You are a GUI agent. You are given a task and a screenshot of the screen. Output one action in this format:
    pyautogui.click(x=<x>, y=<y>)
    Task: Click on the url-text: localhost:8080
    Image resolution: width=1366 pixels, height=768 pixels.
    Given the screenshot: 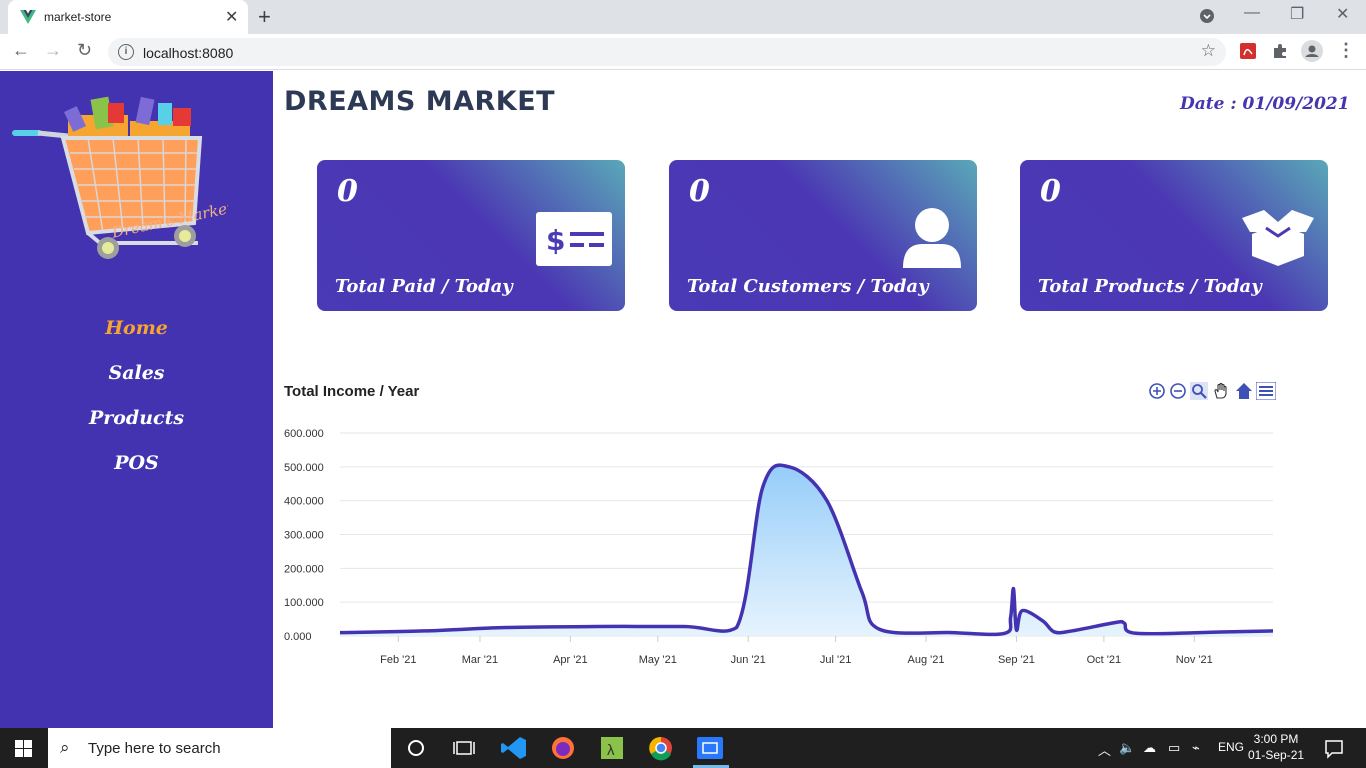 What is the action you would take?
    pyautogui.click(x=188, y=53)
    